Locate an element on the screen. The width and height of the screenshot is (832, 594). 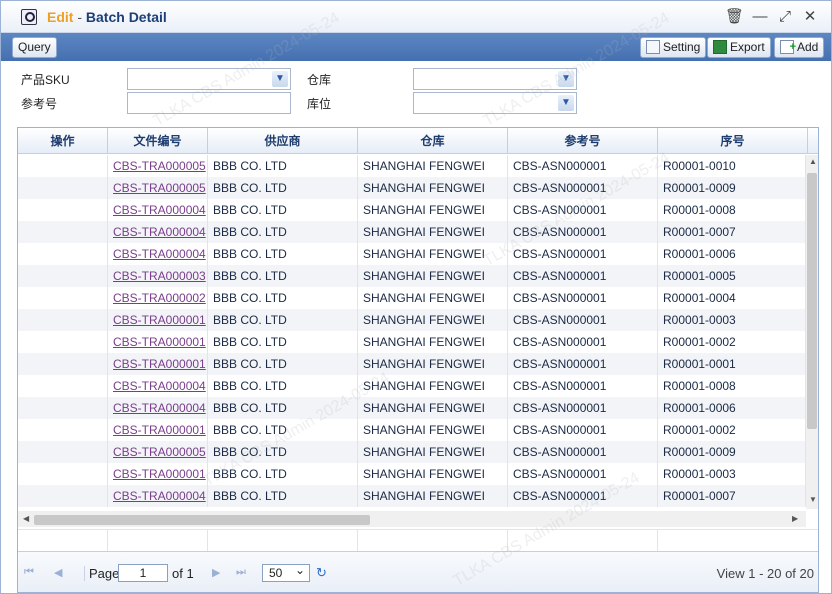
col-header-operation: 操作 is located at coordinates (63, 141).